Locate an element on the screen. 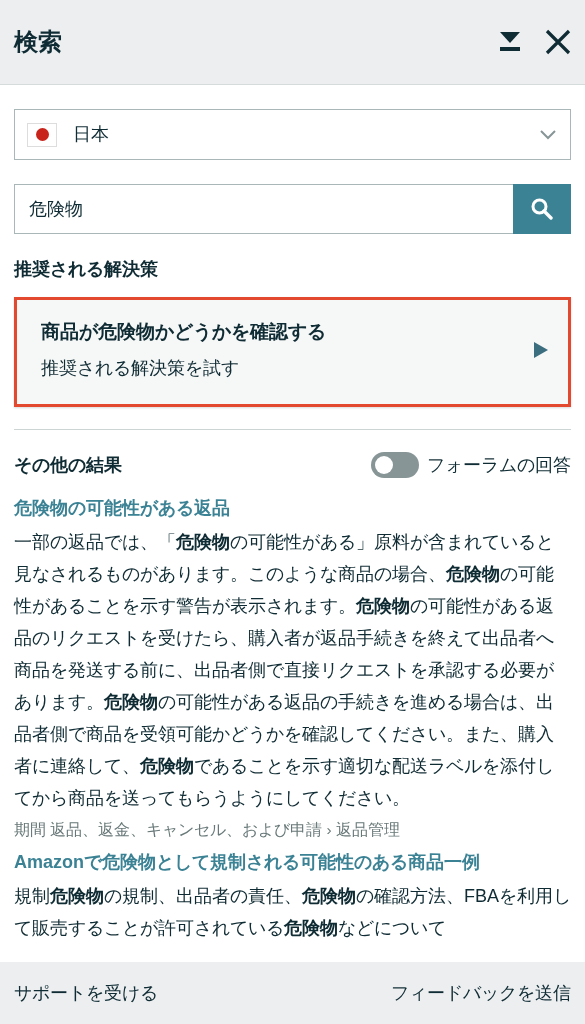  play-arrow-icon is located at coordinates (541, 349).